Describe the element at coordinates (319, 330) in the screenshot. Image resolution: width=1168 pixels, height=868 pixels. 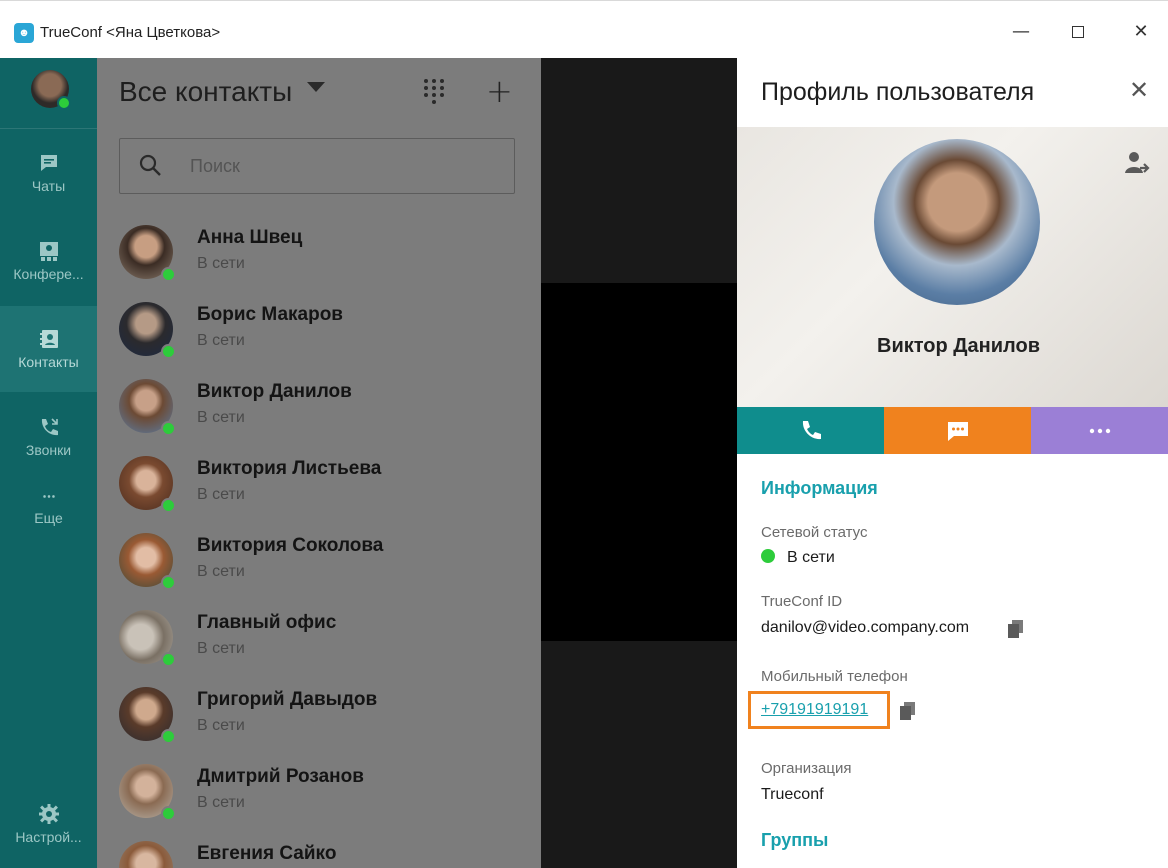
I see `contact-item: Борис Макаров В сети` at that location.